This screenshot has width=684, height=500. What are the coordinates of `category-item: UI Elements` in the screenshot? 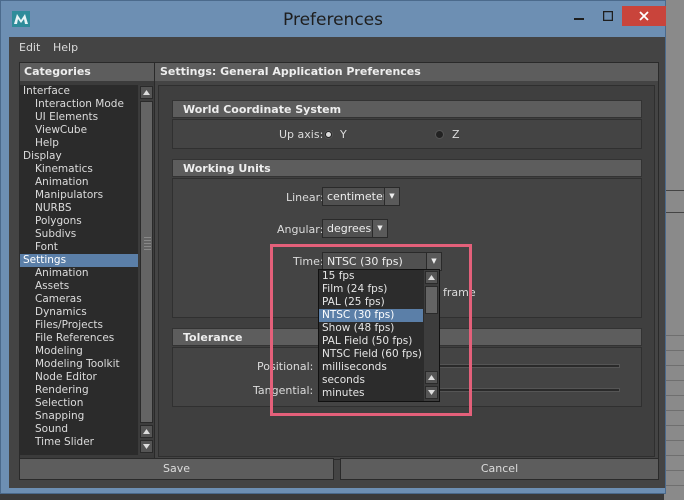 It's located at (79, 117).